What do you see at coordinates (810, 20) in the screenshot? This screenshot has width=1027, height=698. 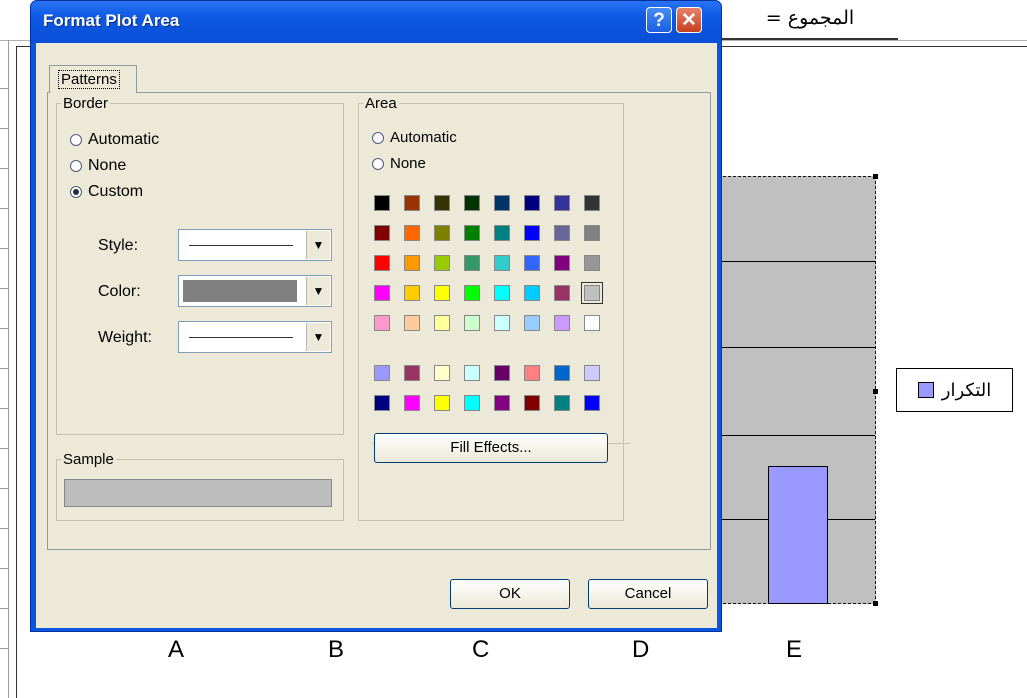 I see `sum-formula-cell: المجموع =` at bounding box center [810, 20].